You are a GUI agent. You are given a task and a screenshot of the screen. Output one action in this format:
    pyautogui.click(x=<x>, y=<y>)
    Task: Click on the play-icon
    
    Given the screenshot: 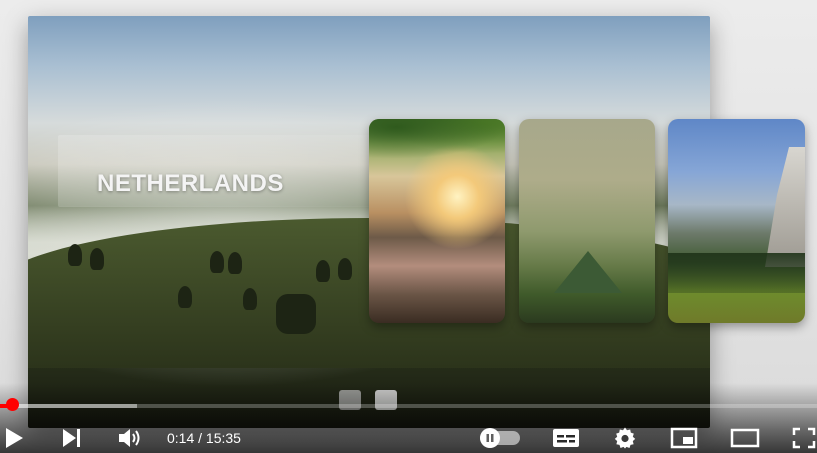 What is the action you would take?
    pyautogui.click(x=14, y=438)
    